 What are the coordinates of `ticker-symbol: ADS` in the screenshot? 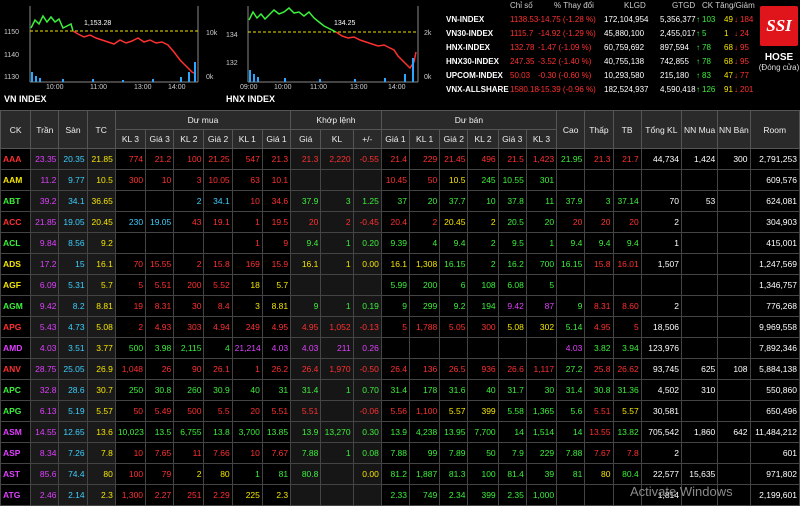 It's located at (16, 264).